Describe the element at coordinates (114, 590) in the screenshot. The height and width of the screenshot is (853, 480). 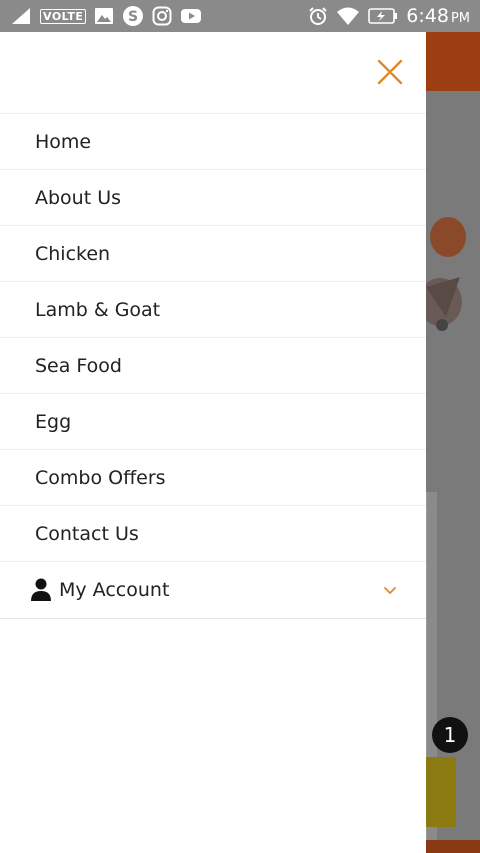
I see `menu-item-label: My Account` at that location.